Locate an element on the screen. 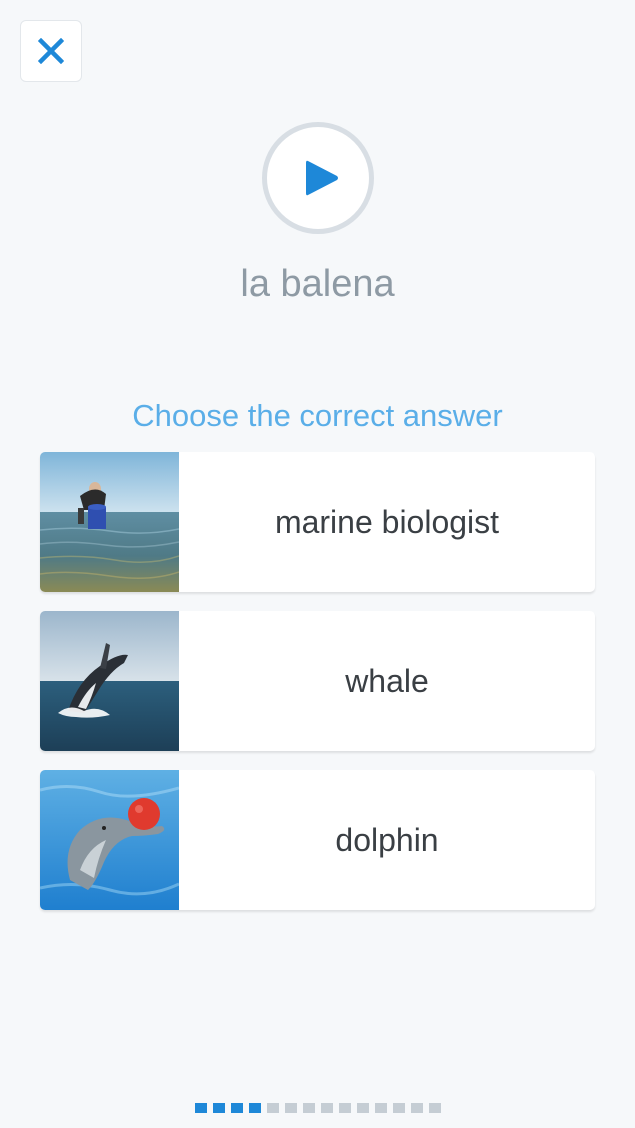 Image resolution: width=635 pixels, height=1128 pixels. target-word: la balena is located at coordinates (317, 284).